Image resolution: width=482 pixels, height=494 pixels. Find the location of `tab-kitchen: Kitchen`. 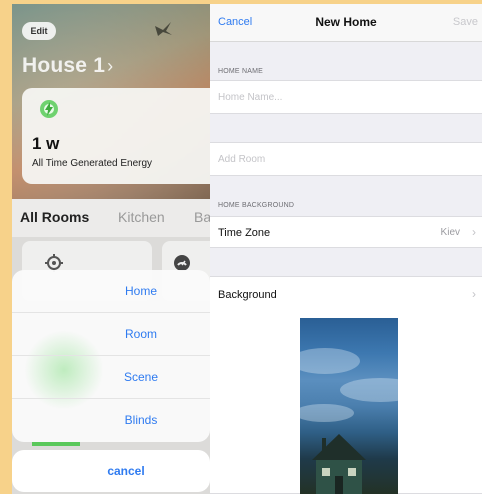

tab-kitchen: Kitchen is located at coordinates (141, 217).